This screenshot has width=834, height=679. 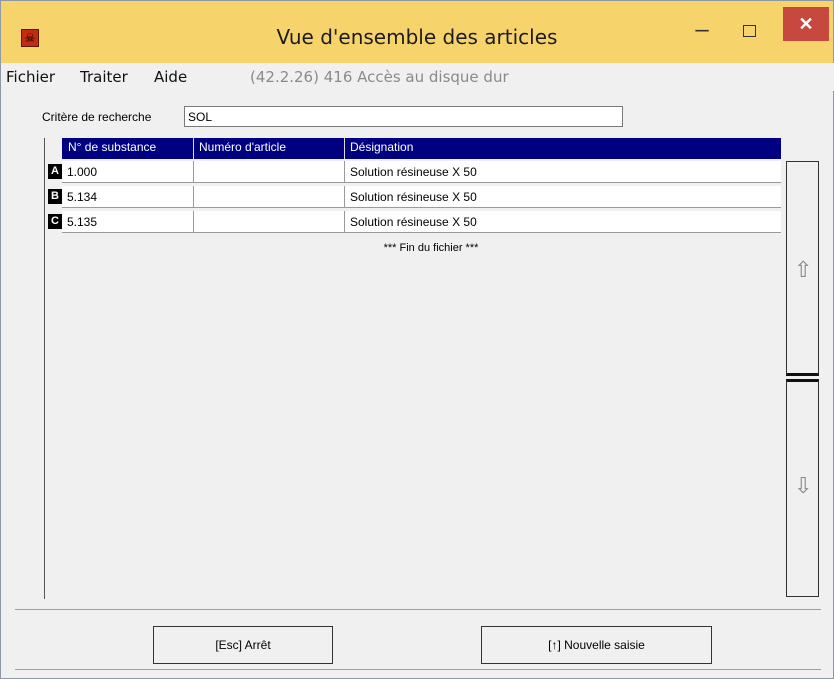 I want to click on column-header-designation: Désignation, so click(x=381, y=147).